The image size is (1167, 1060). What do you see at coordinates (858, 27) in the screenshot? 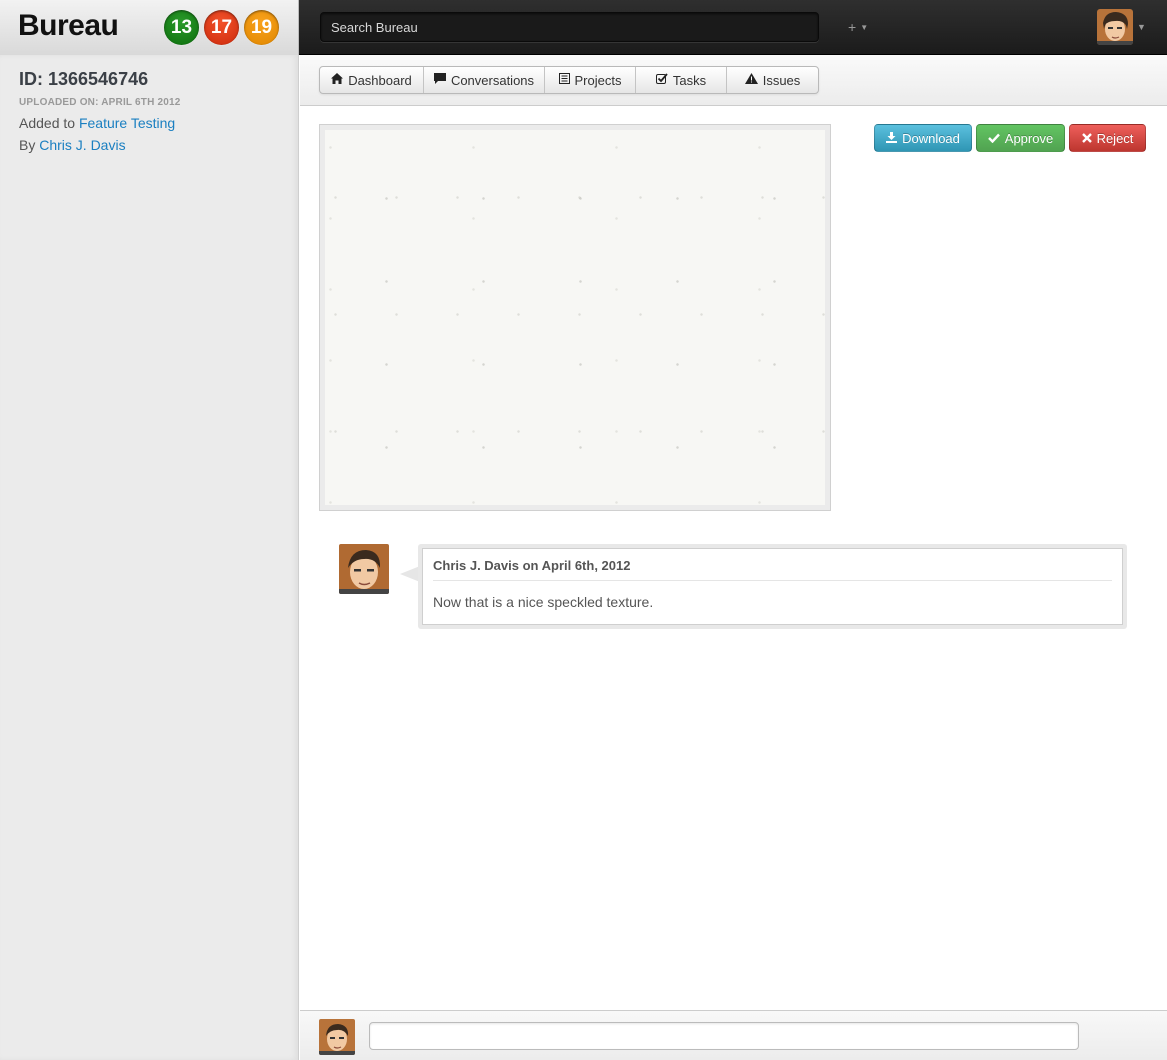
I see `add-menu-button: + ▼` at bounding box center [858, 27].